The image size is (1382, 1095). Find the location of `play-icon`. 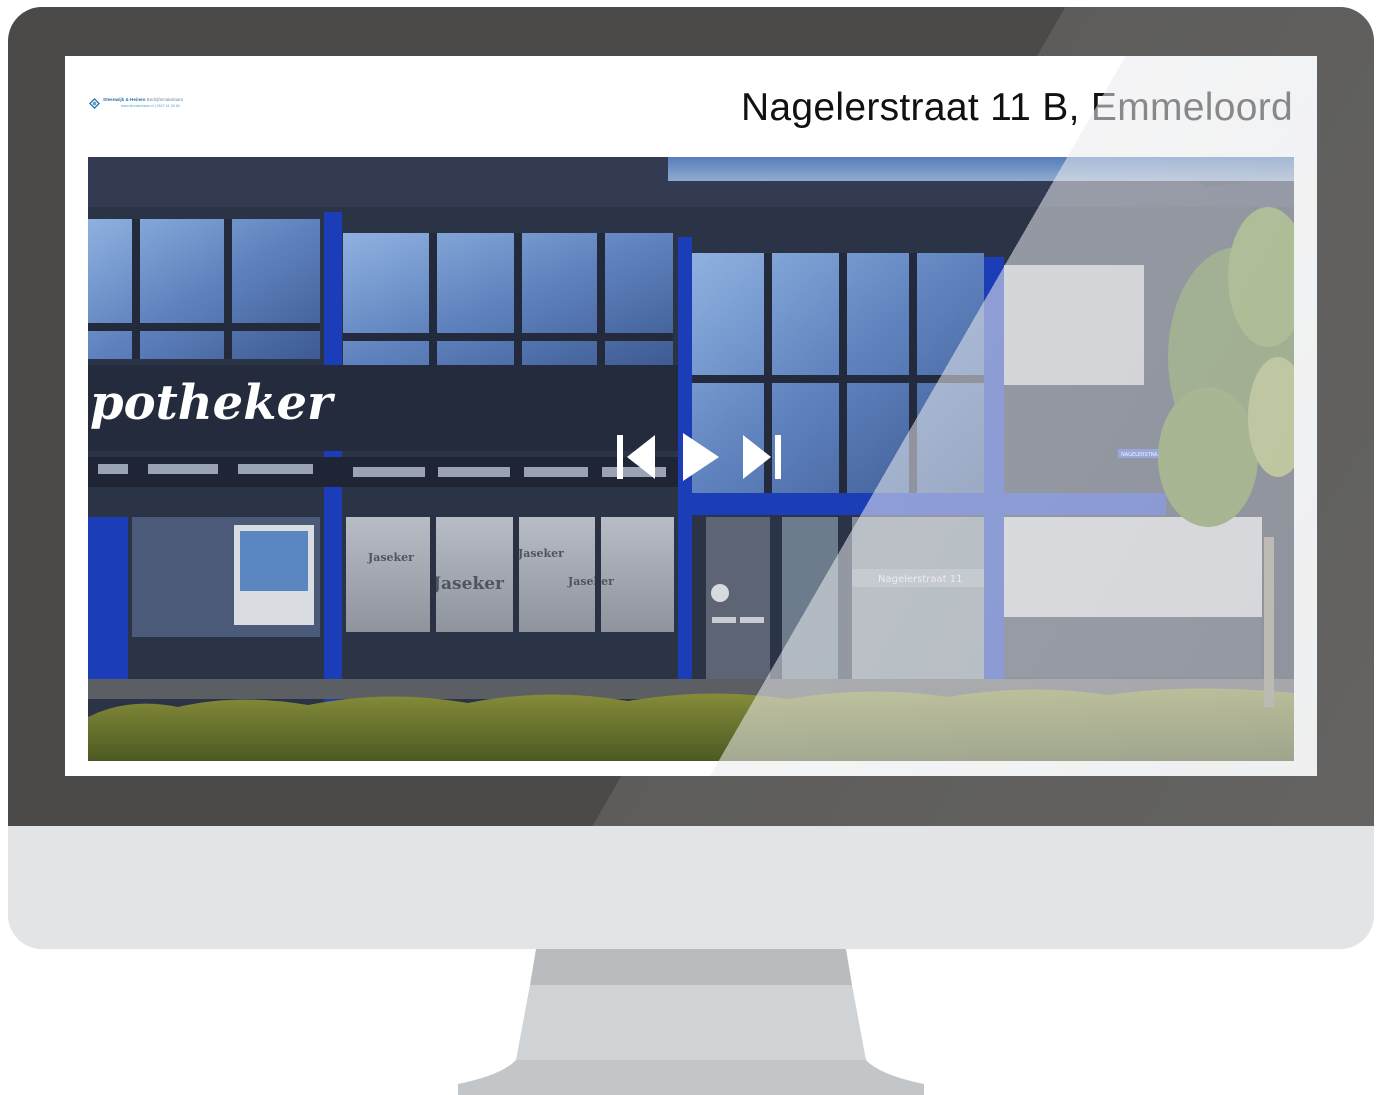

play-icon is located at coordinates (701, 457).